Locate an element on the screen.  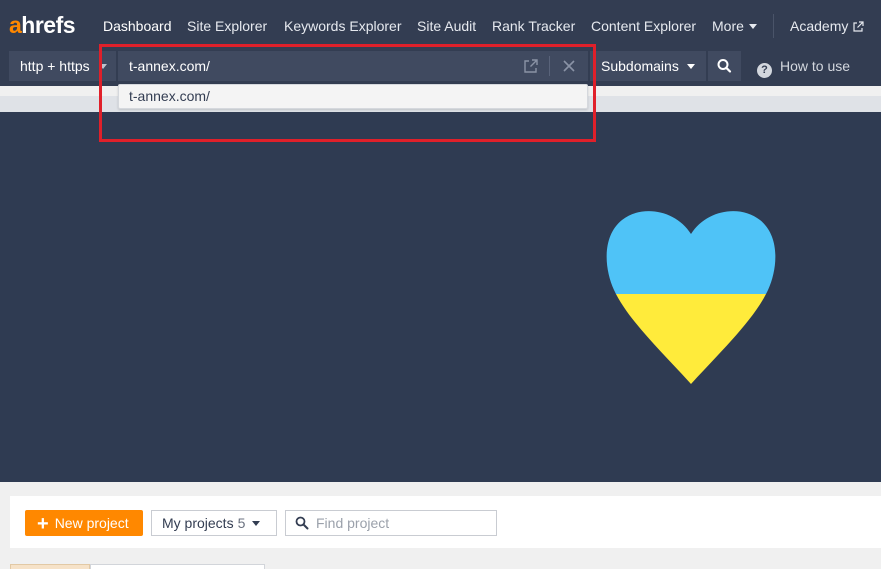
nav-divider is located at coordinates (773, 26).